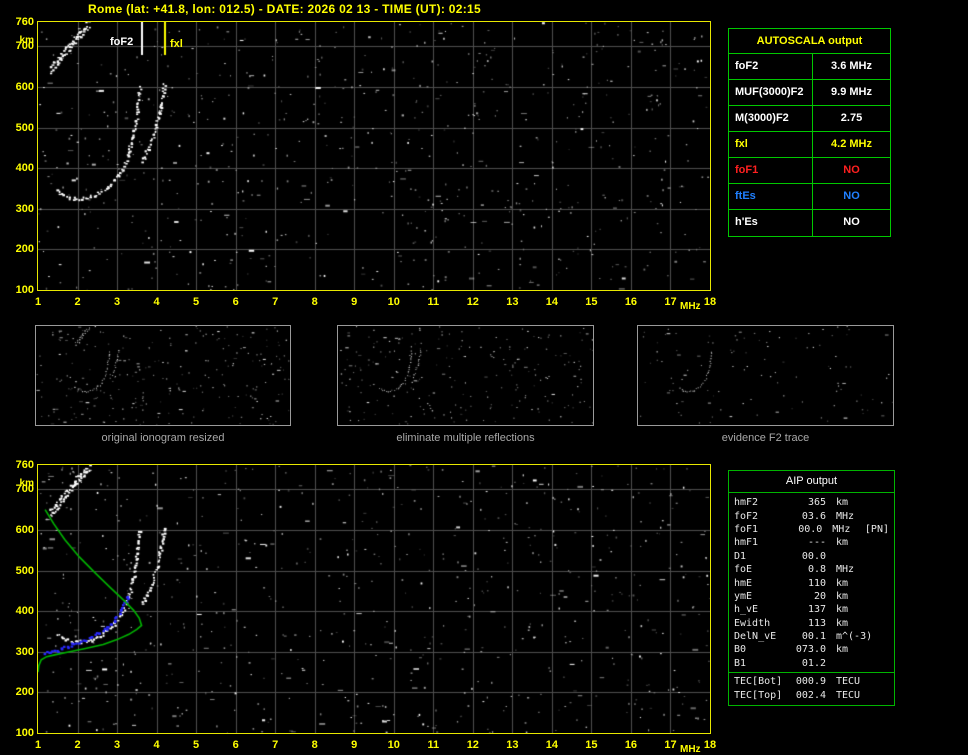 This screenshot has width=968, height=755. Describe the element at coordinates (848, 695) in the screenshot. I see `aip-param-unit: TECU` at that location.